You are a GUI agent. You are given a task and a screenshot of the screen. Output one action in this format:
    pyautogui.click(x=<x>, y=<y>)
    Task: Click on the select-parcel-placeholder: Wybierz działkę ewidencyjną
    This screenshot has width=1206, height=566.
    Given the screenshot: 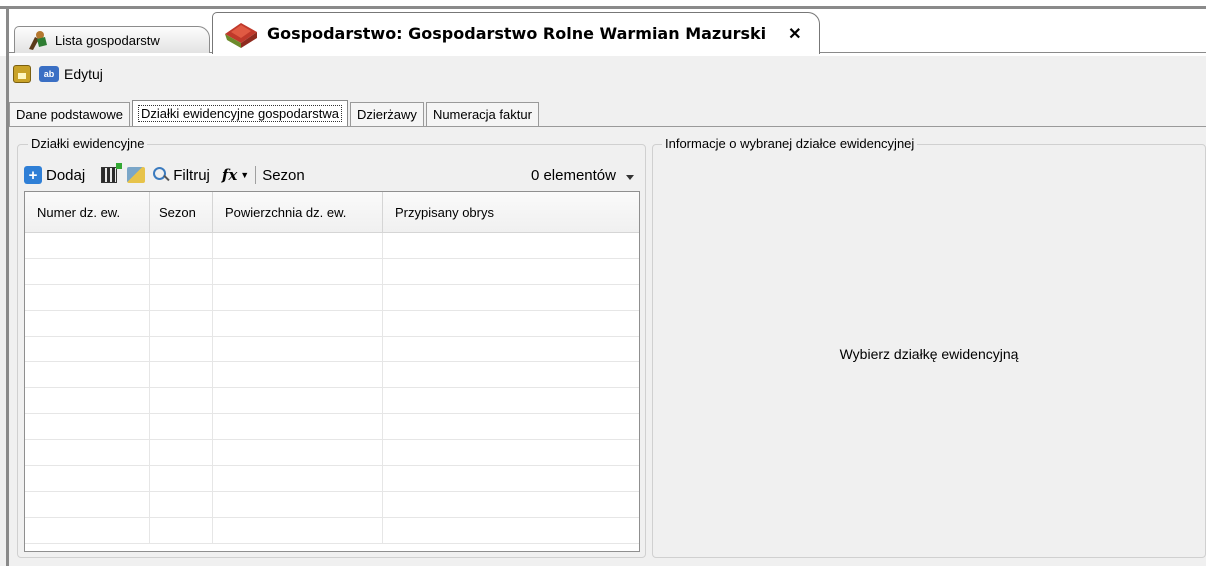 What is the action you would take?
    pyautogui.click(x=929, y=354)
    